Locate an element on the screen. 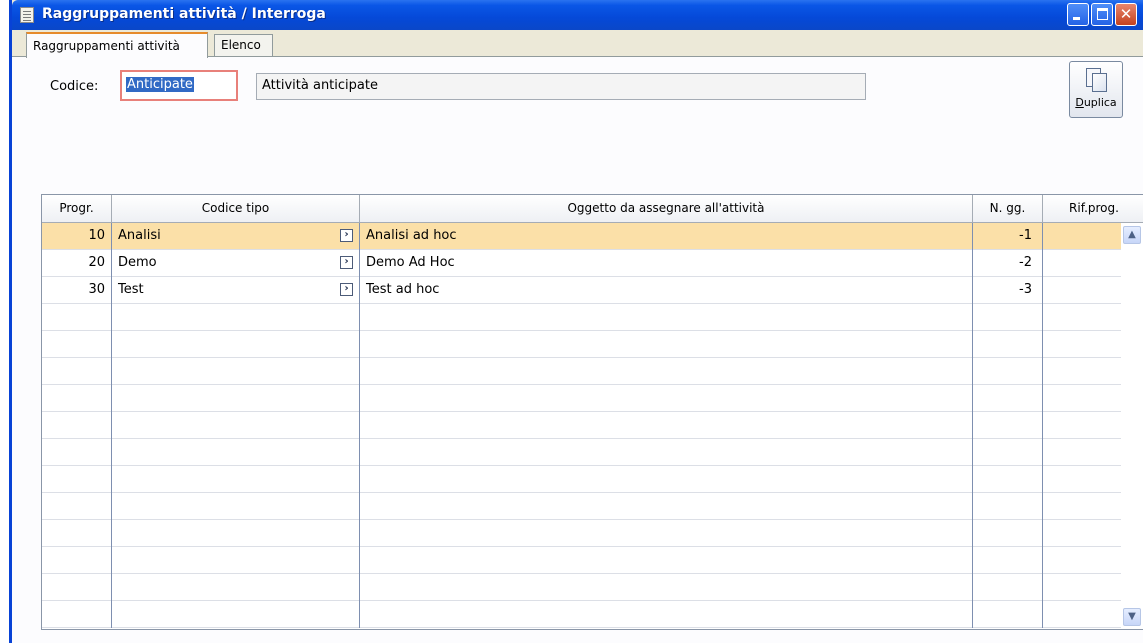 This screenshot has width=1143, height=643. column-header-codice-tipo: Codice tipo is located at coordinates (236, 208).